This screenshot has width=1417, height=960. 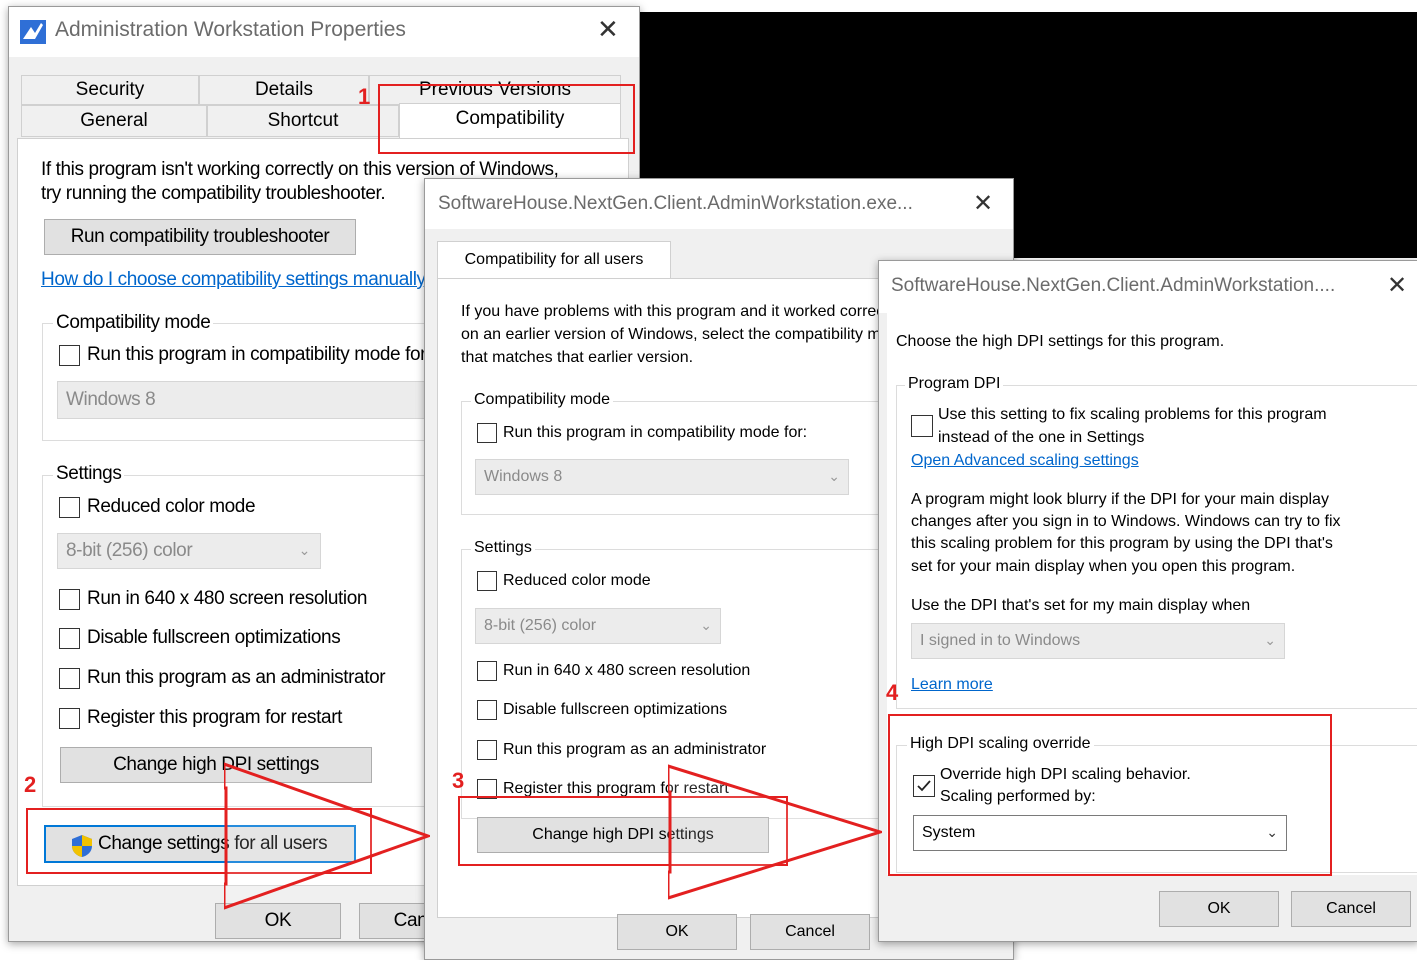 I want to click on step-number: 1, so click(x=364, y=96).